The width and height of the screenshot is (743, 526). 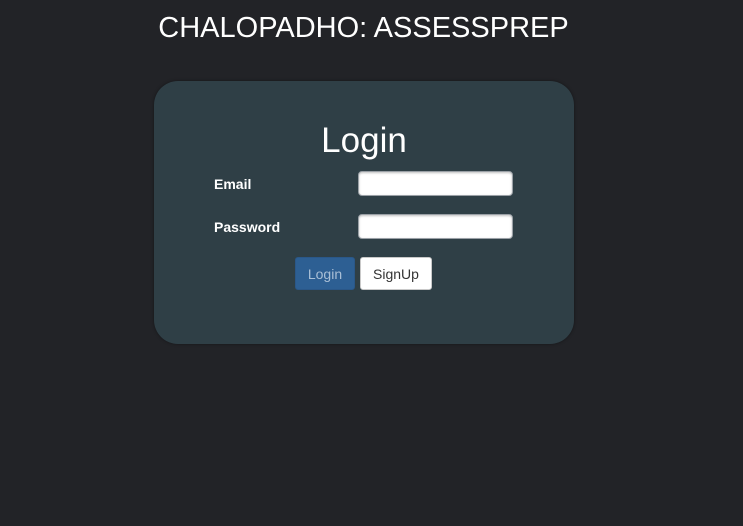 I want to click on signup-button: SignUp, so click(x=396, y=273).